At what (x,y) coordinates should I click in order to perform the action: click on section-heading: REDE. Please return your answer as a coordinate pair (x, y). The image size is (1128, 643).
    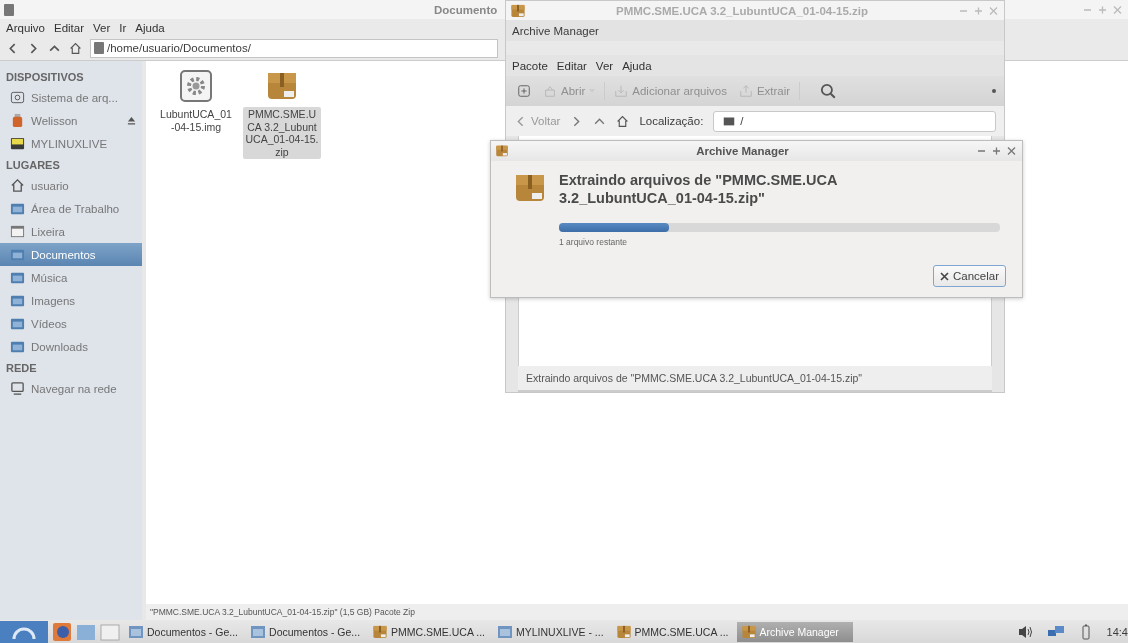
    Looking at the image, I should click on (21, 368).